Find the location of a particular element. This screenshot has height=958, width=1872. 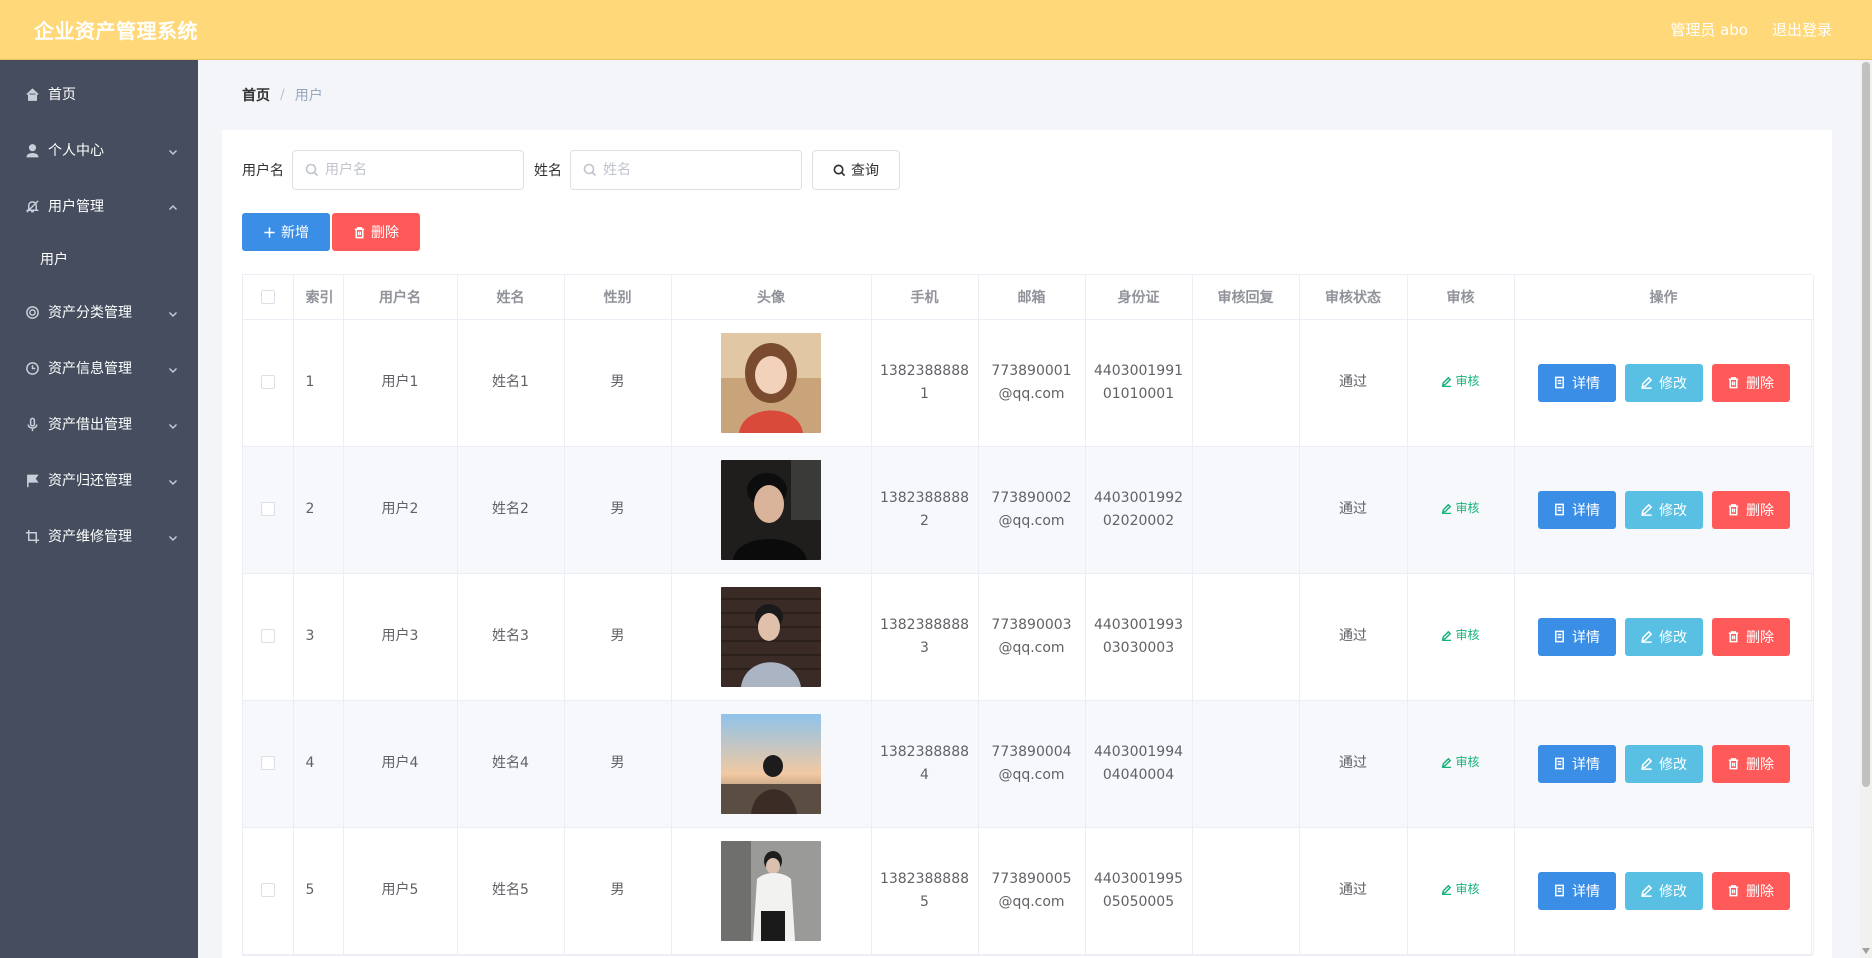

name-search-field is located at coordinates (686, 170).